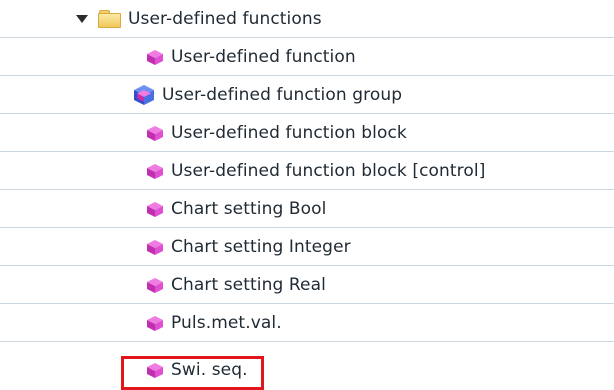 This screenshot has width=614, height=390. I want to click on tree-row-user-defined-function: User-defined function, so click(307, 57).